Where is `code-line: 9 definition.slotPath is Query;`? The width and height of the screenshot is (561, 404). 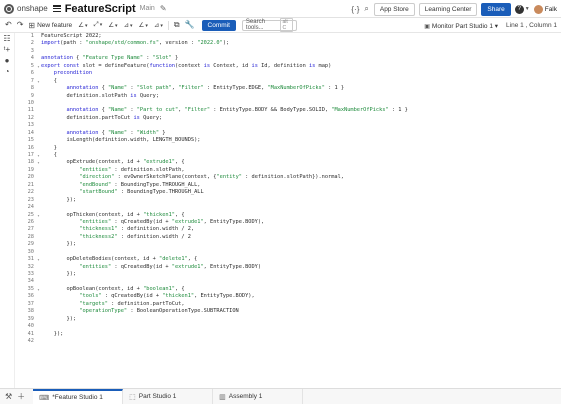 code-line: 9 definition.slotPath is Query; is located at coordinates (288, 96).